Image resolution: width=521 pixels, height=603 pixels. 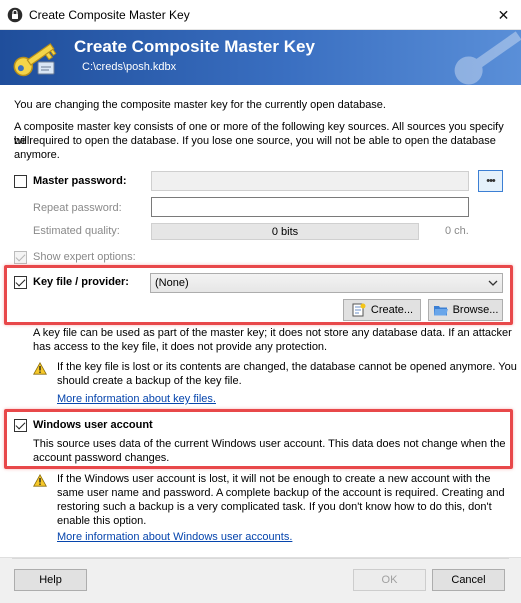 I want to click on keepass-lock-icon, so click(x=15, y=15).